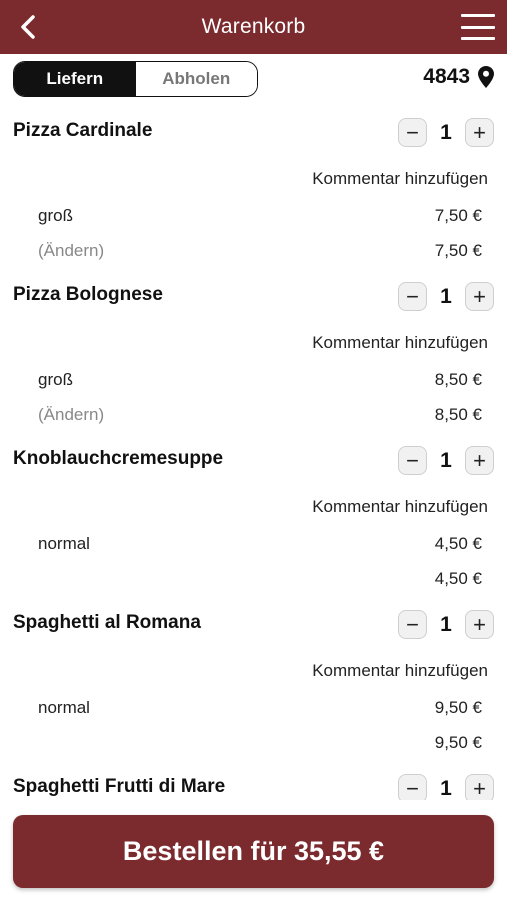  What do you see at coordinates (446, 76) in the screenshot?
I see `zip-code: 4843` at bounding box center [446, 76].